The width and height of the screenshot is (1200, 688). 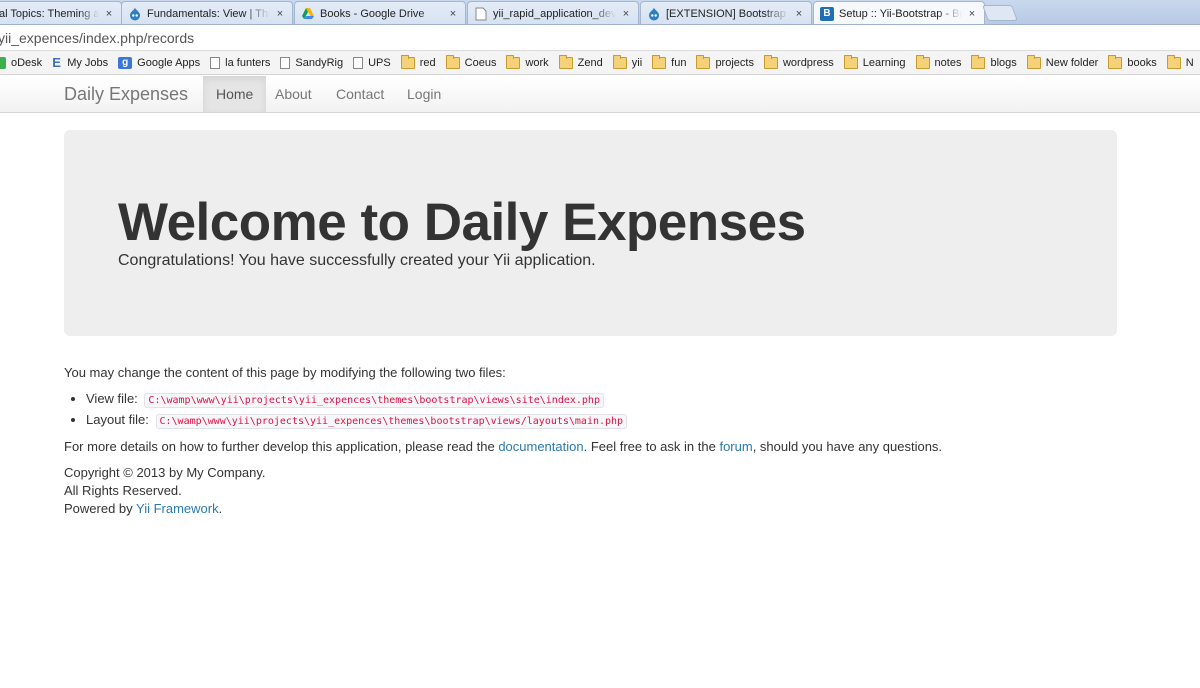 I want to click on bookmark-item: UPS, so click(x=372, y=62).